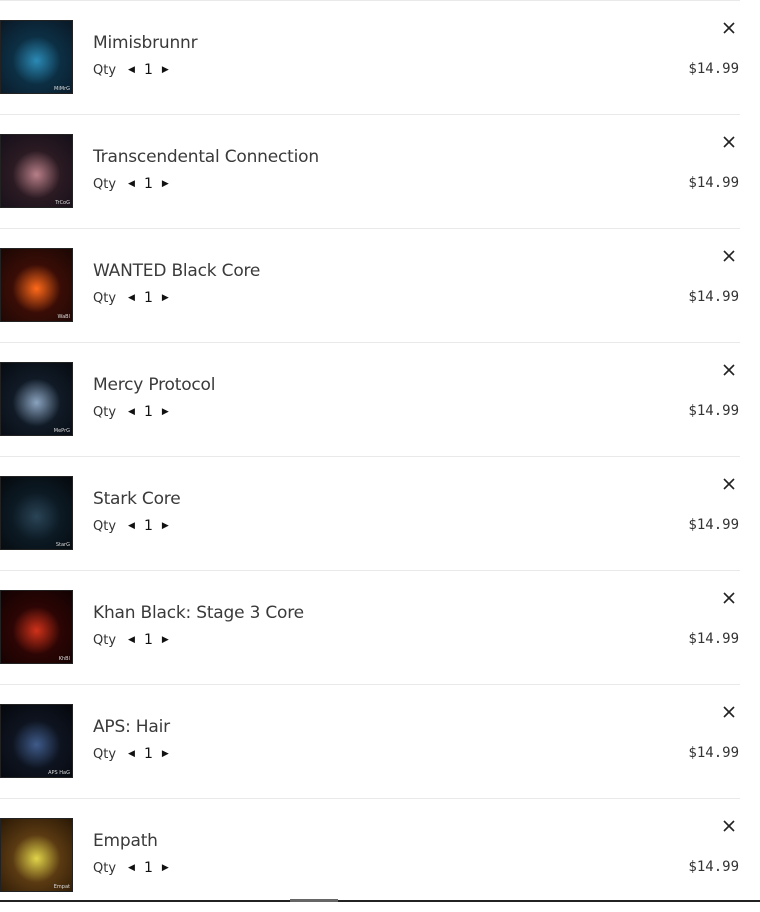 Image resolution: width=760 pixels, height=912 pixels. I want to click on product-title: Stark Core, so click(137, 499).